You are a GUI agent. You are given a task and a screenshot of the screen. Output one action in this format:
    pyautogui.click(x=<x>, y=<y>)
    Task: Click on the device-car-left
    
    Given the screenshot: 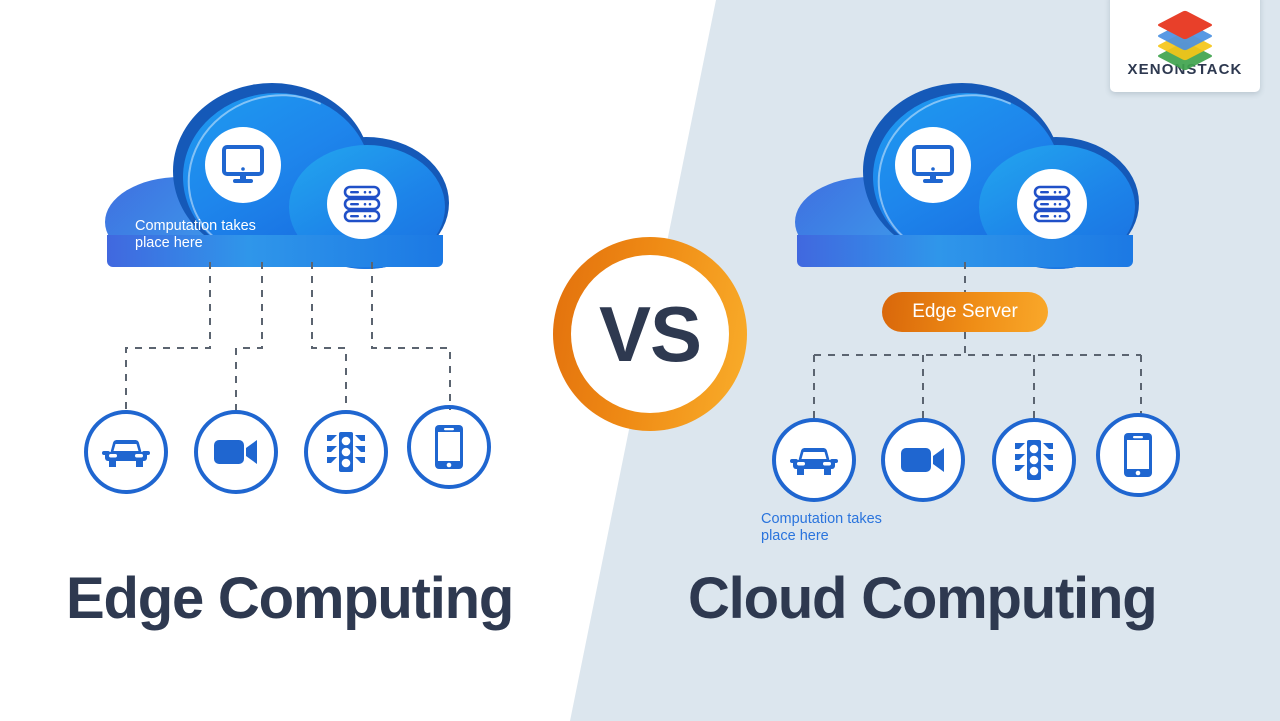 What is the action you would take?
    pyautogui.click(x=126, y=452)
    